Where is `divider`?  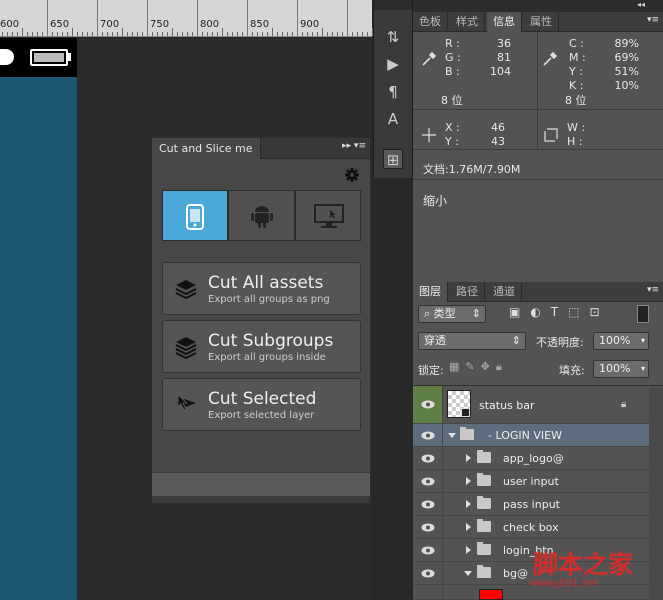
divider is located at coordinates (538, 179).